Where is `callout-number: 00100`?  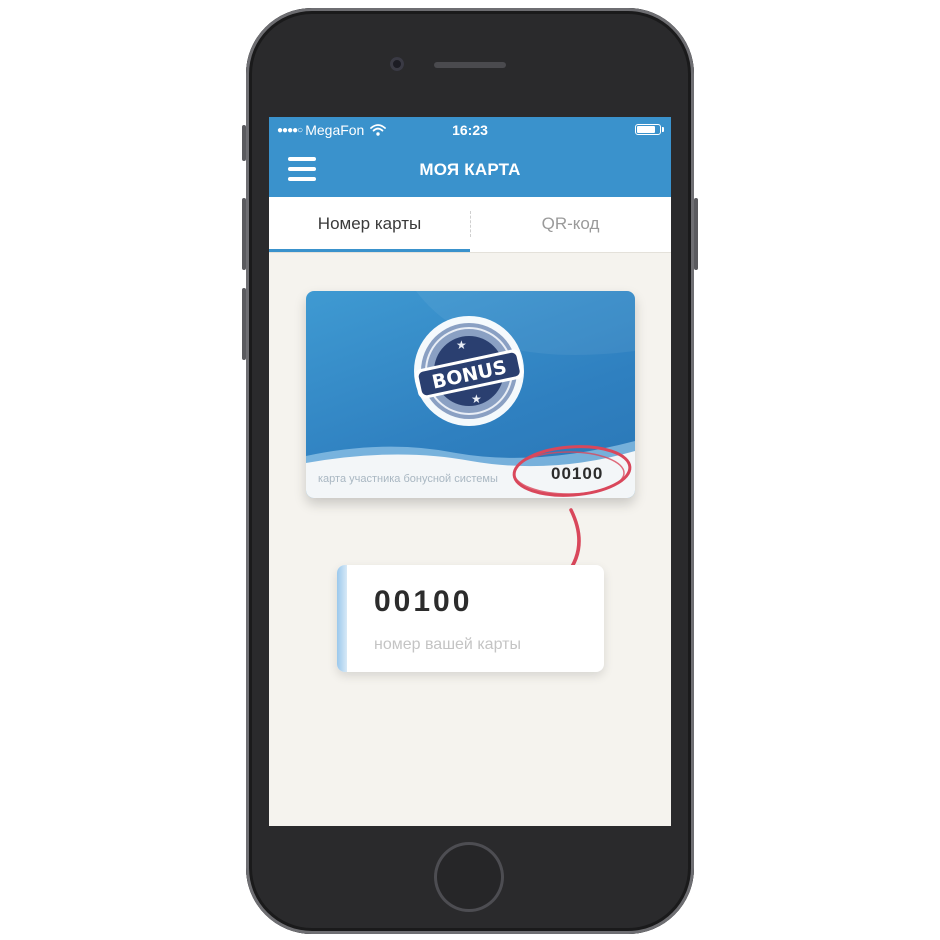 callout-number: 00100 is located at coordinates (423, 601).